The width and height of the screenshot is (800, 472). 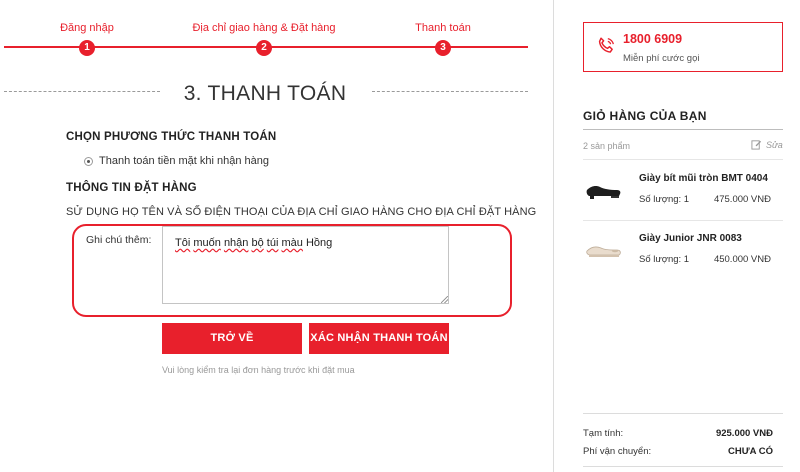 I want to click on beige-shoe-icon, so click(x=603, y=251).